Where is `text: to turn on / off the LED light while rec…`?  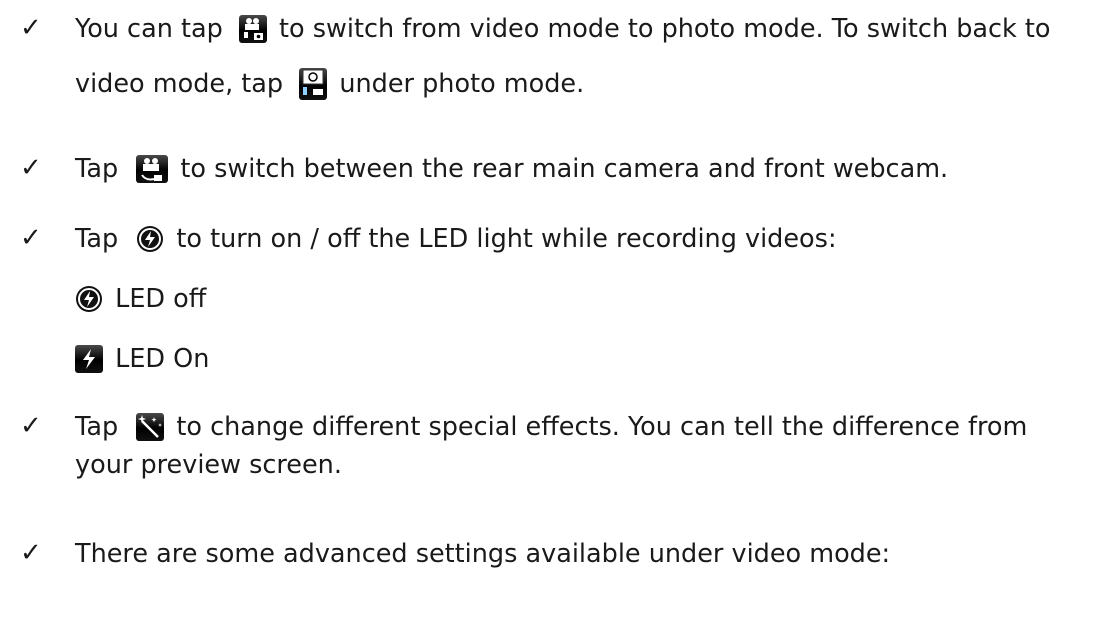 text: to turn on / off the LED light while rec… is located at coordinates (506, 239).